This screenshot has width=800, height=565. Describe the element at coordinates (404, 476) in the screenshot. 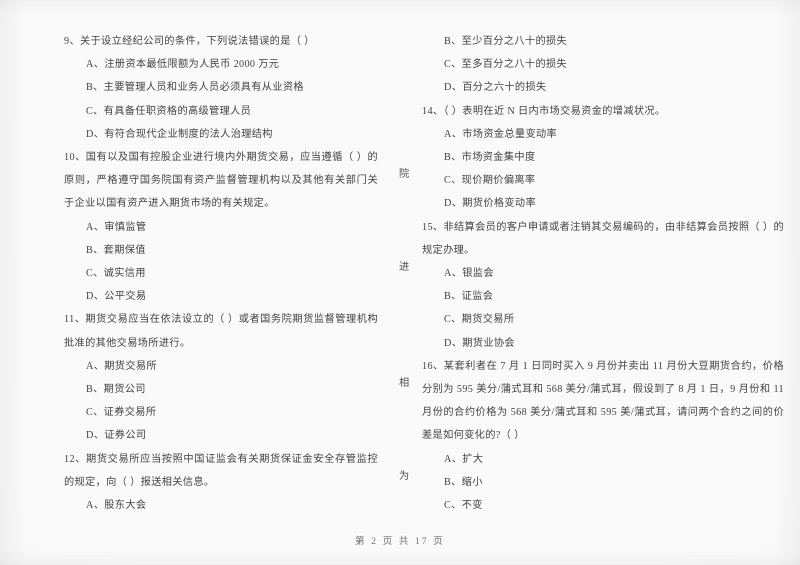

I see `scan-bleed-char-4: 为` at that location.